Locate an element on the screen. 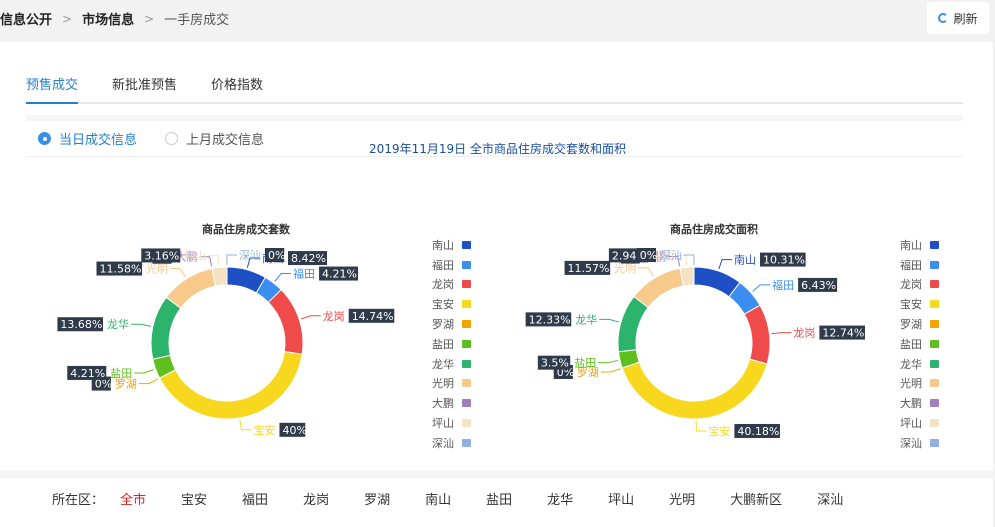  district-option: 全市 is located at coordinates (133, 498).